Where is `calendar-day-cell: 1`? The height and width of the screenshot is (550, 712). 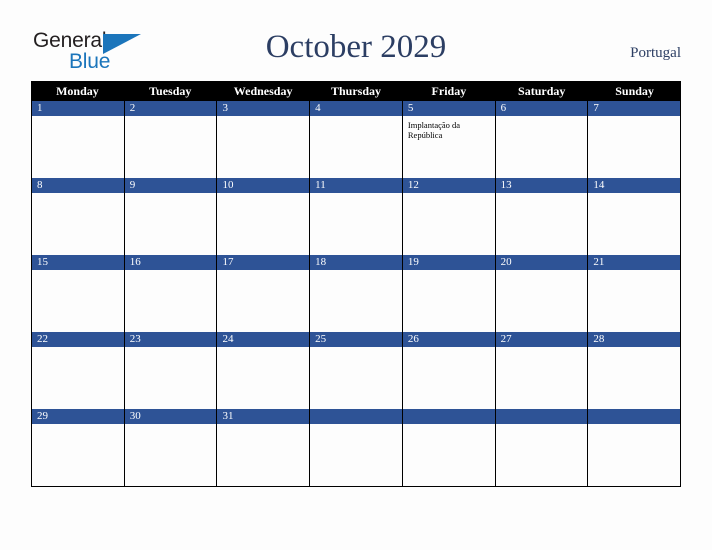
calendar-day-cell: 1 is located at coordinates (78, 139).